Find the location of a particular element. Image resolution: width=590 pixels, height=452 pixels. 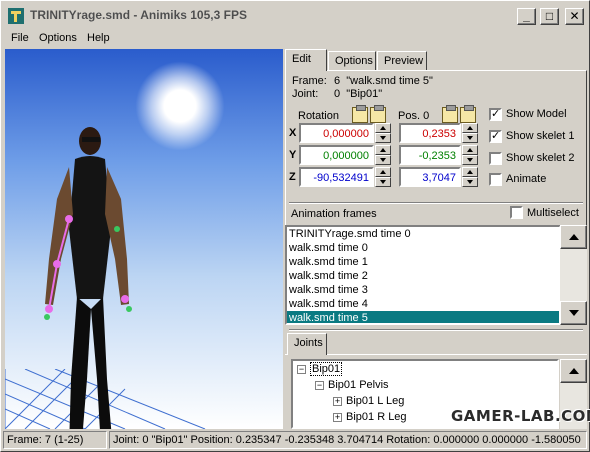

close-button: ✕ is located at coordinates (574, 16).